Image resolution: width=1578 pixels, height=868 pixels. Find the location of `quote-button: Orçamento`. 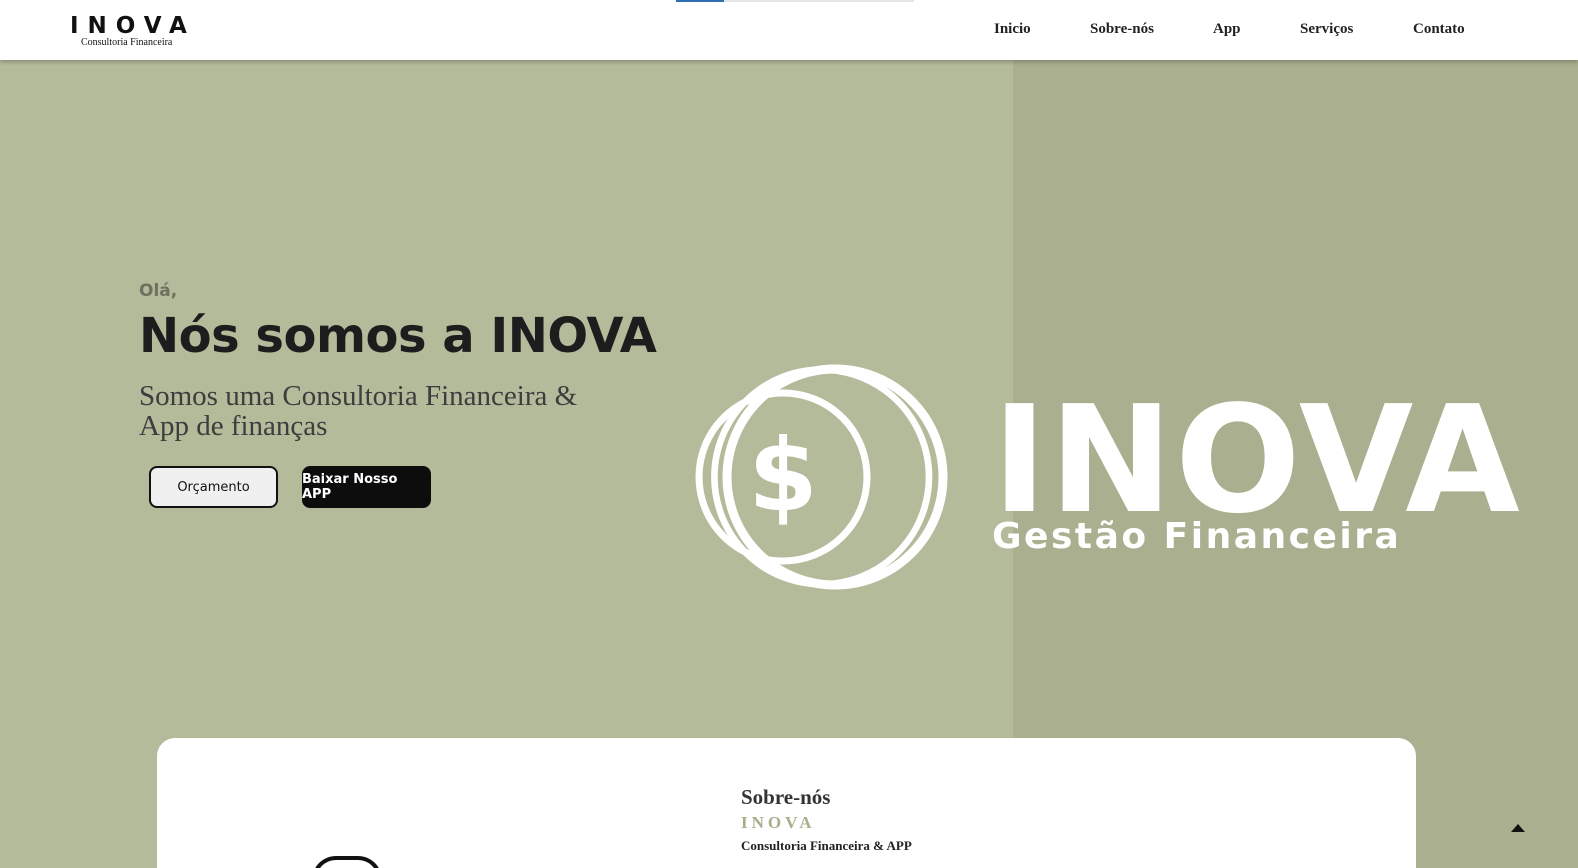

quote-button: Orçamento is located at coordinates (213, 487).